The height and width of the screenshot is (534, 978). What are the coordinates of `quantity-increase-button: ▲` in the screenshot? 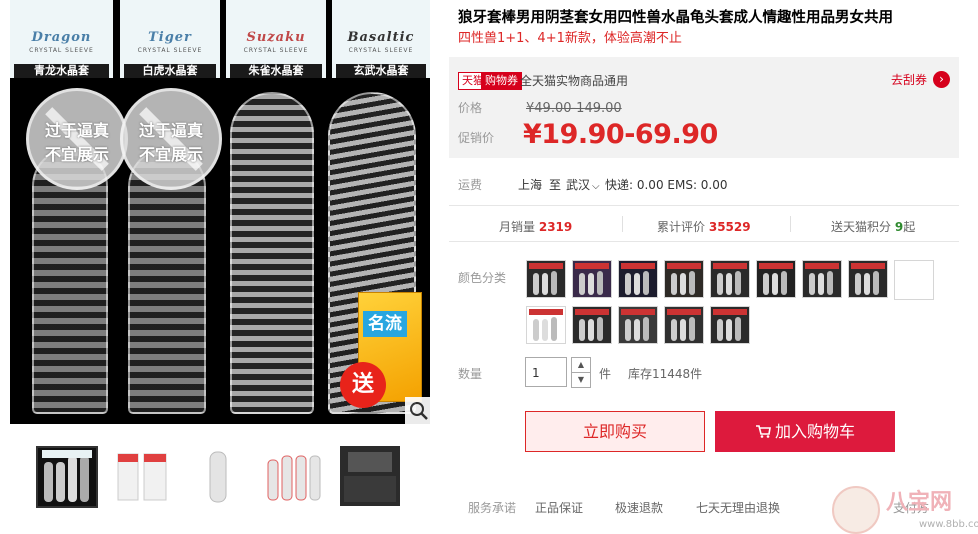 It's located at (581, 365).